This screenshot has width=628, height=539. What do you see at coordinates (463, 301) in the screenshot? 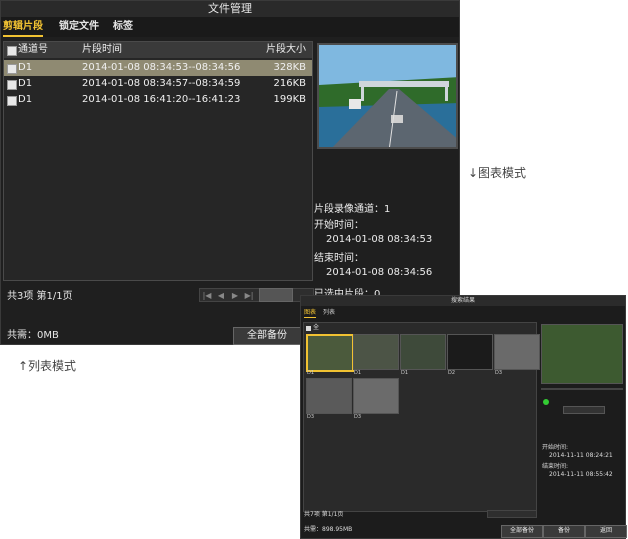
I see `window-title: 搜索结果` at bounding box center [463, 301].